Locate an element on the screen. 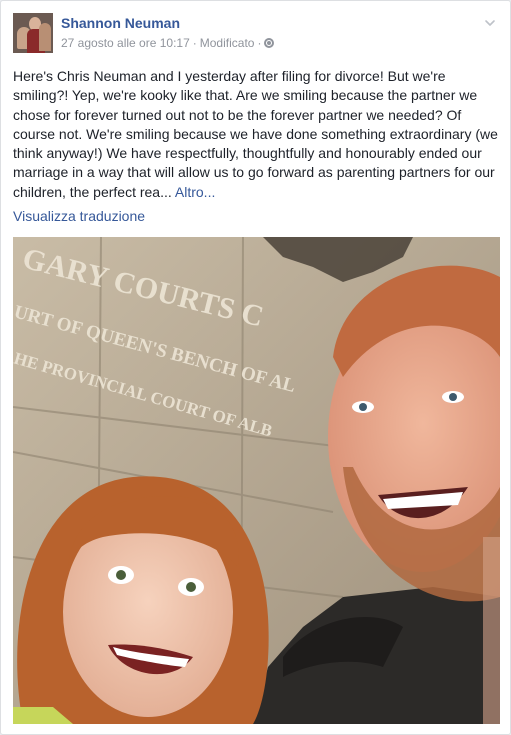 The image size is (511, 735). post-timestamp: 27 agosto alle ore 10:17 is located at coordinates (125, 43).